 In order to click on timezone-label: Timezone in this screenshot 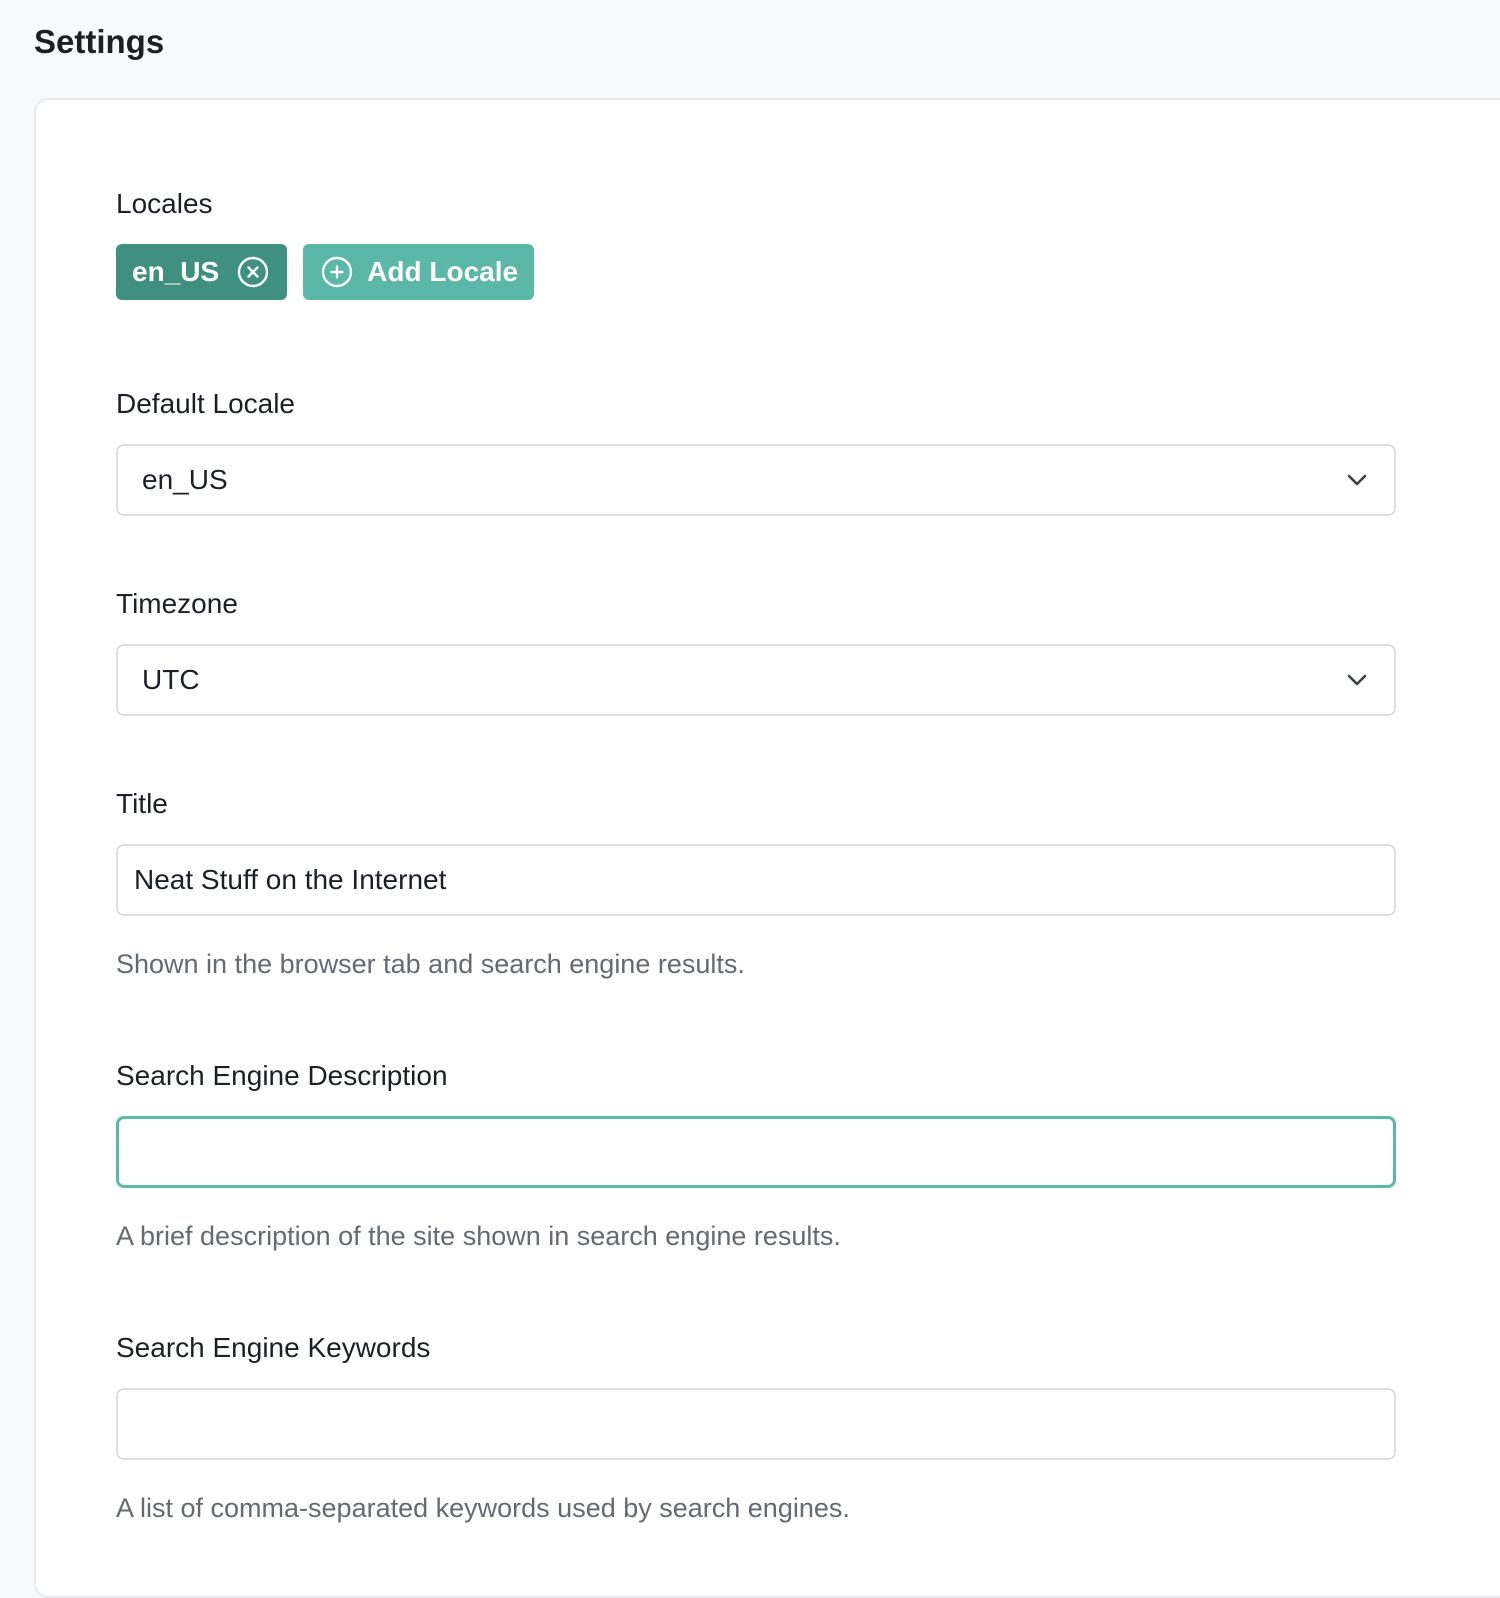, I will do `click(177, 603)`.